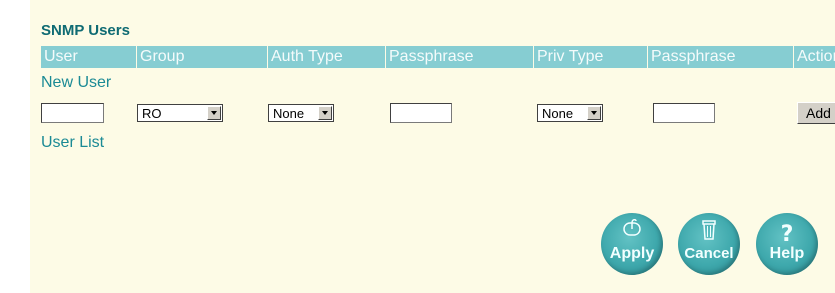 Image resolution: width=835 pixels, height=293 pixels. I want to click on priv-passphrase-input, so click(684, 113).